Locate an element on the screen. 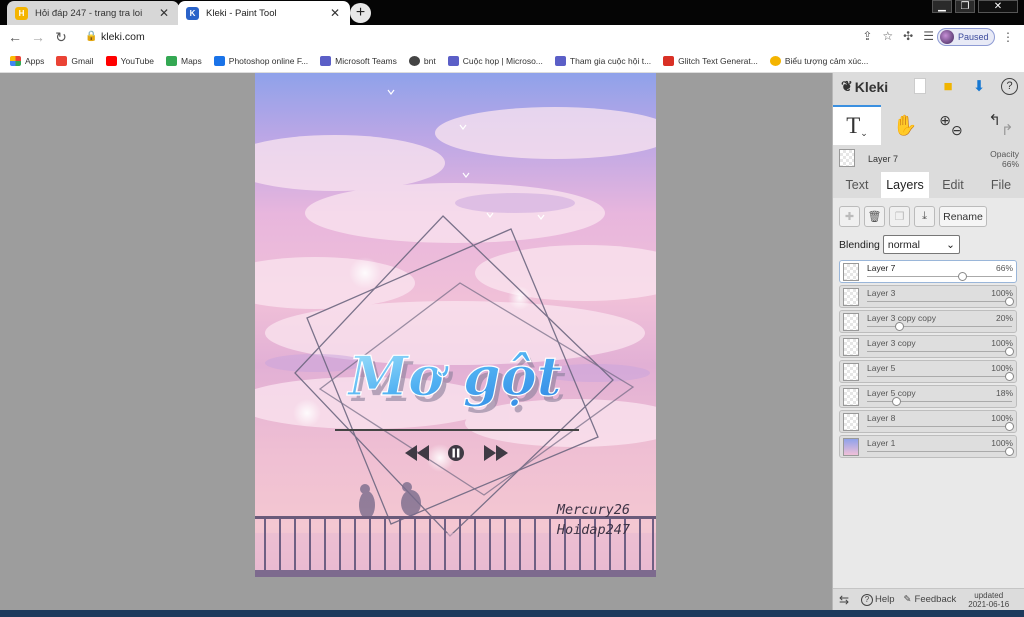 The width and height of the screenshot is (1024, 617). tab-kleki: K Kleki - Paint Tool ✕ is located at coordinates (264, 13).